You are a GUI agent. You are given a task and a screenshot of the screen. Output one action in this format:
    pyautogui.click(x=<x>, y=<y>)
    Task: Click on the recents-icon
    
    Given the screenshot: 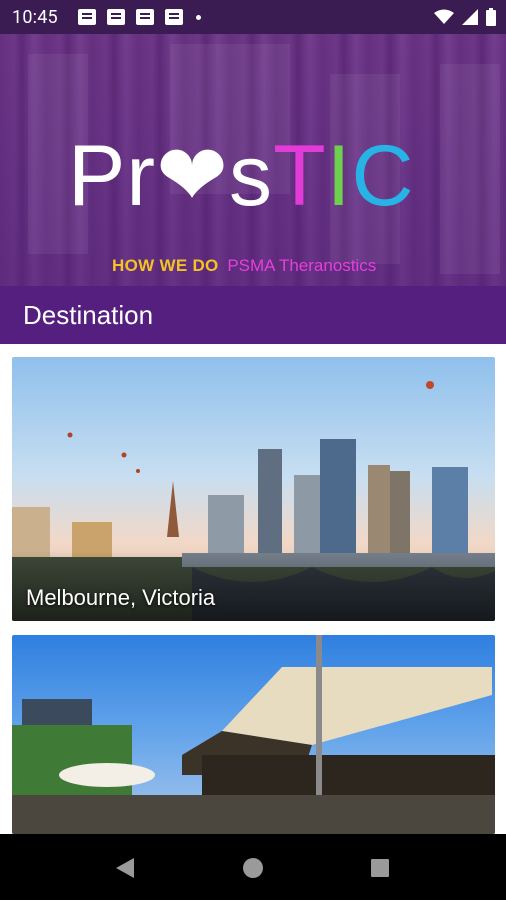 What is the action you would take?
    pyautogui.click(x=380, y=868)
    